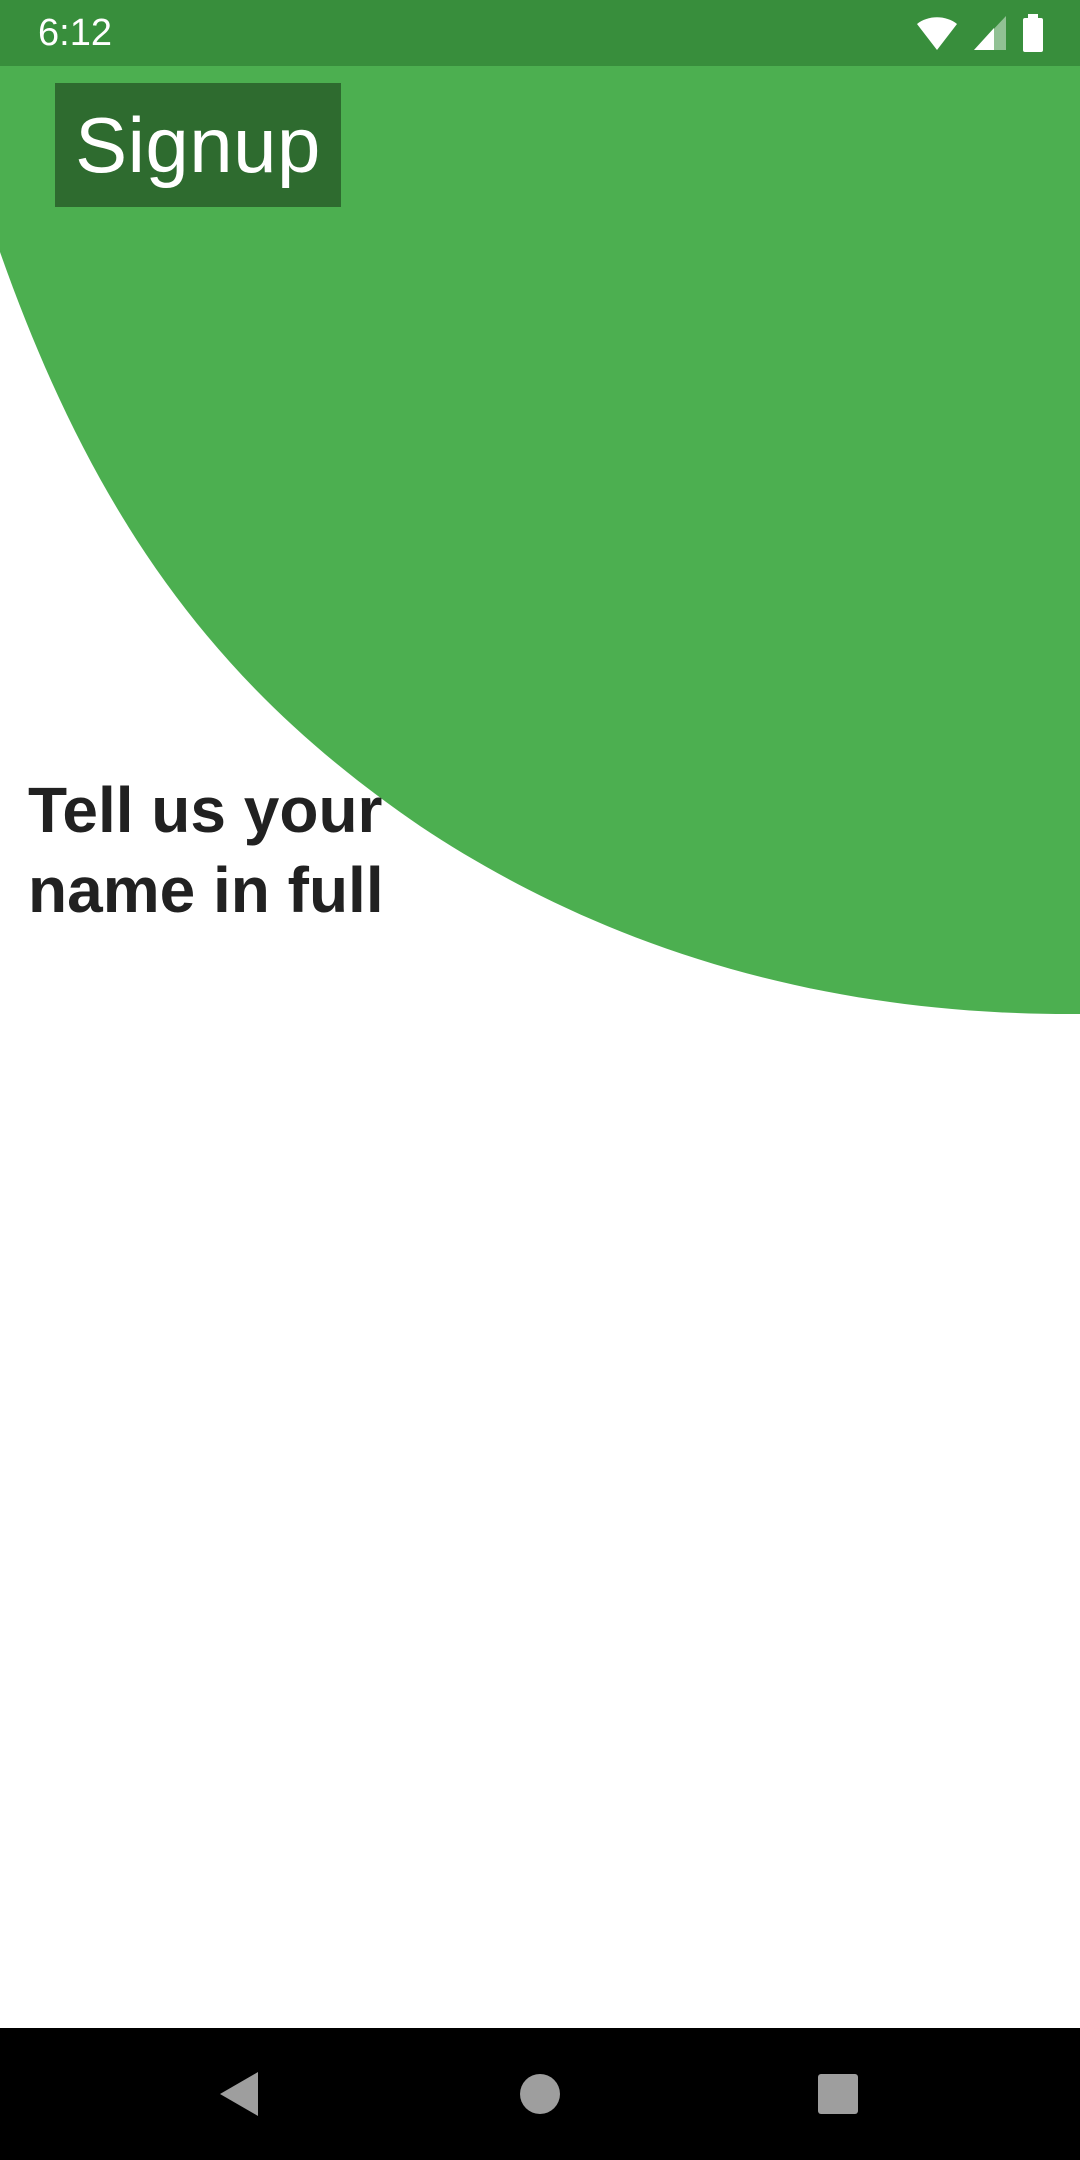 The width and height of the screenshot is (1080, 2160). I want to click on wifi-icon, so click(937, 33).